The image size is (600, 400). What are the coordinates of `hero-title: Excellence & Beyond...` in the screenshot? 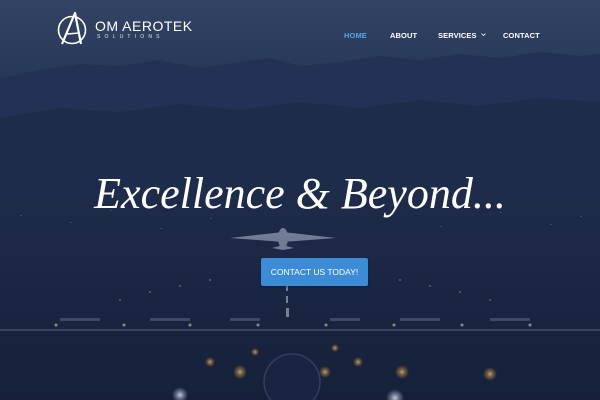 It's located at (300, 193).